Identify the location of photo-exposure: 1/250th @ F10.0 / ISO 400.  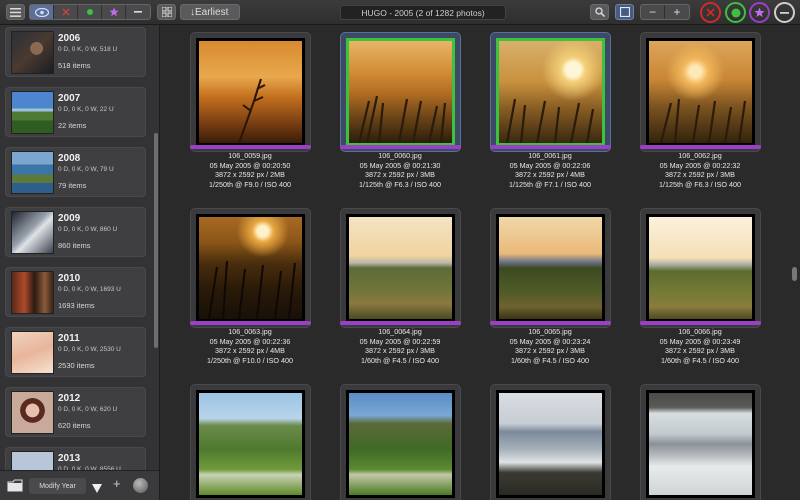
(249, 361).